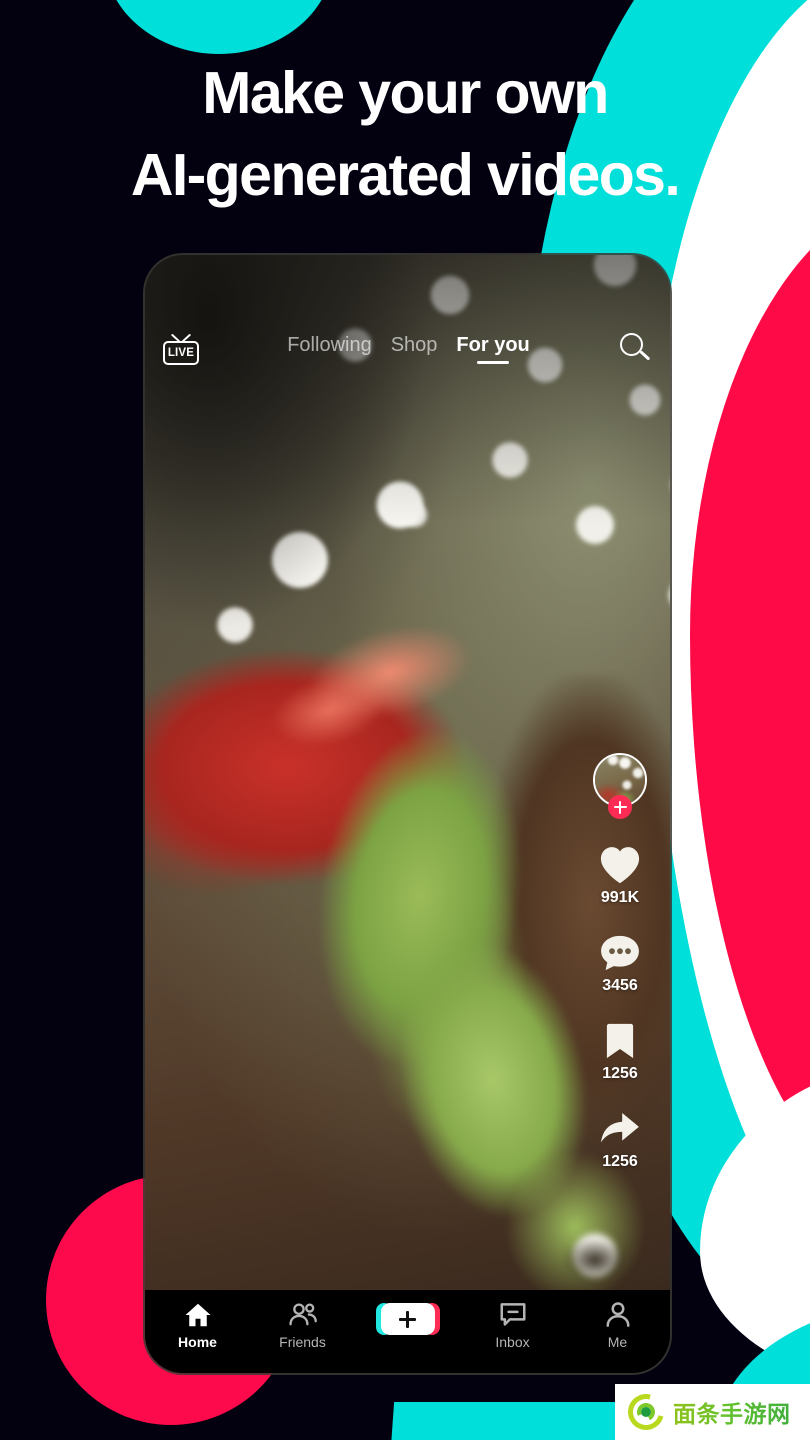 Image resolution: width=810 pixels, height=1440 pixels. I want to click on nav-label-home: Home, so click(197, 1342).